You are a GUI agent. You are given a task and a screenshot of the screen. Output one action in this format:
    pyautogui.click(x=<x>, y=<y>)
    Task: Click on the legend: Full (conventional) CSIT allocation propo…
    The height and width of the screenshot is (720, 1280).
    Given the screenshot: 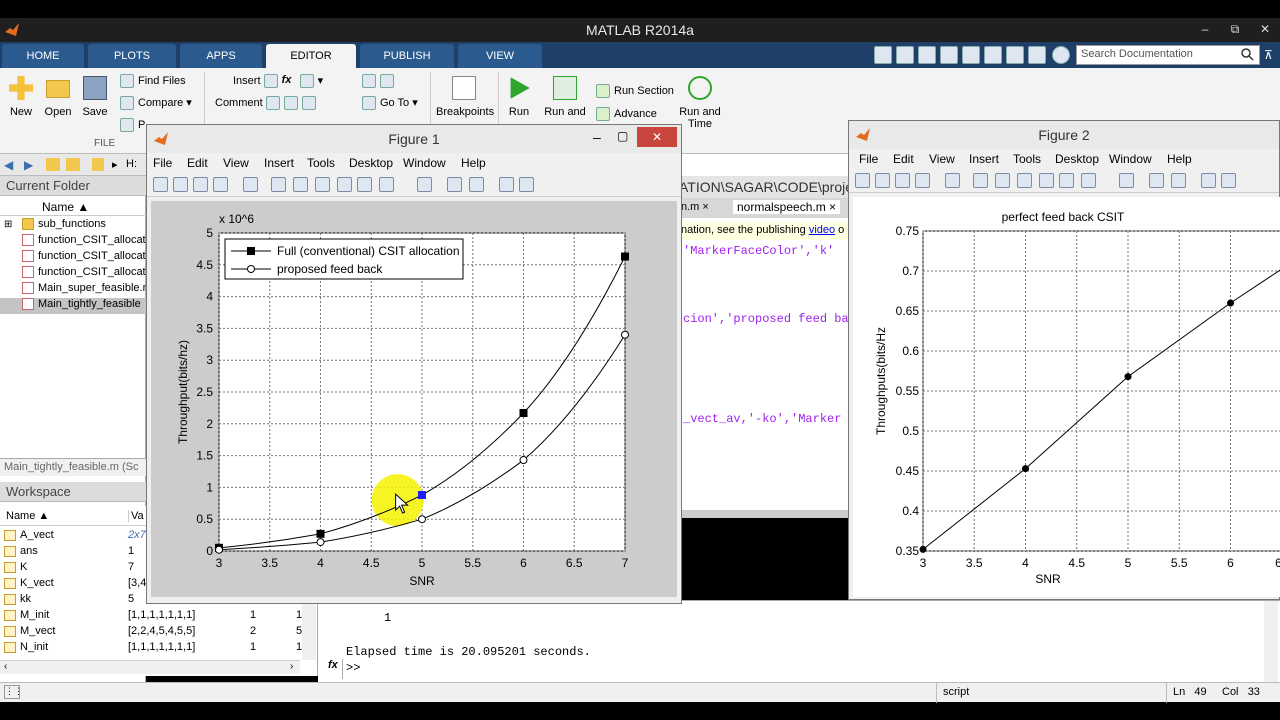 What is the action you would take?
    pyautogui.click(x=344, y=259)
    